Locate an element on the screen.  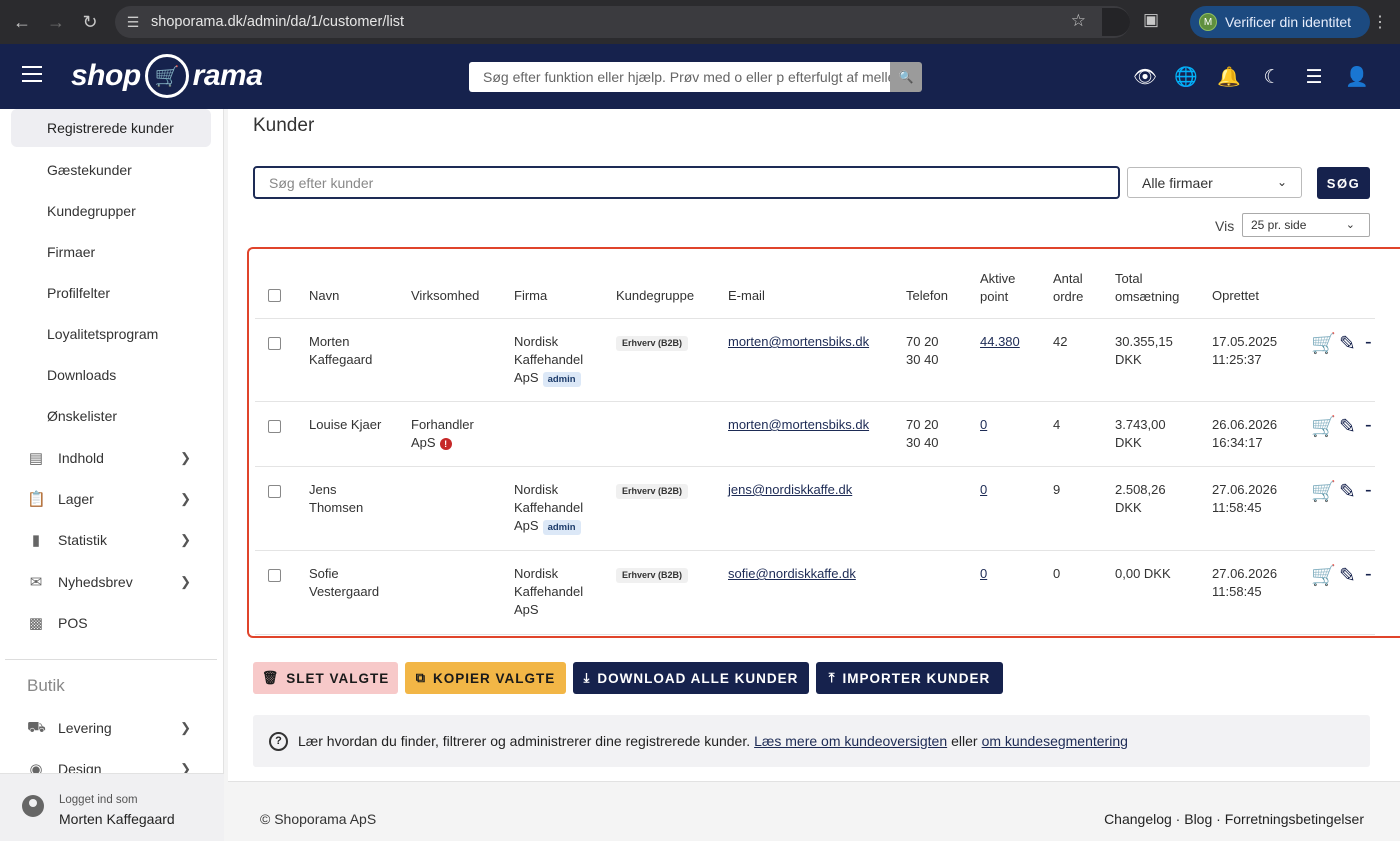
site-settings-icon: ☰ is located at coordinates (133, 22).